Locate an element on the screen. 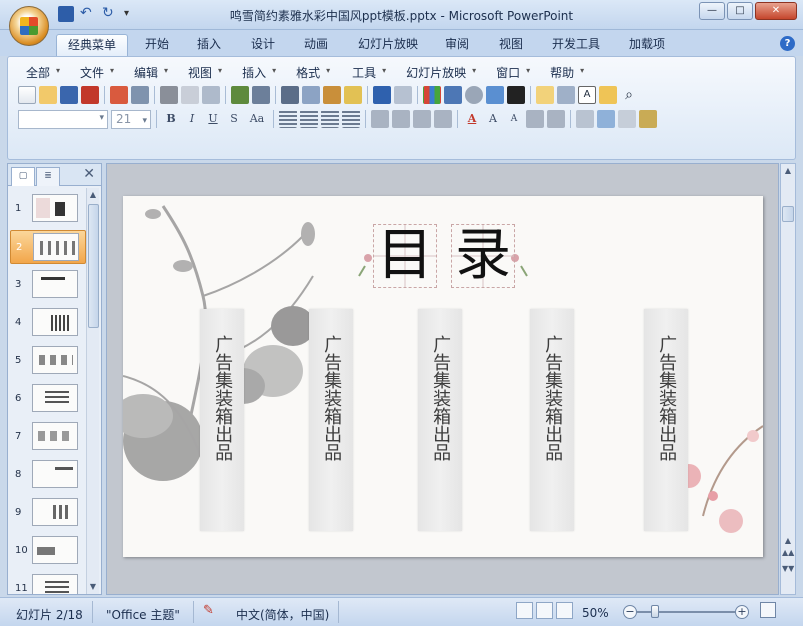 This screenshot has height=626, width=803. open-folder-icon is located at coordinates (48, 95).